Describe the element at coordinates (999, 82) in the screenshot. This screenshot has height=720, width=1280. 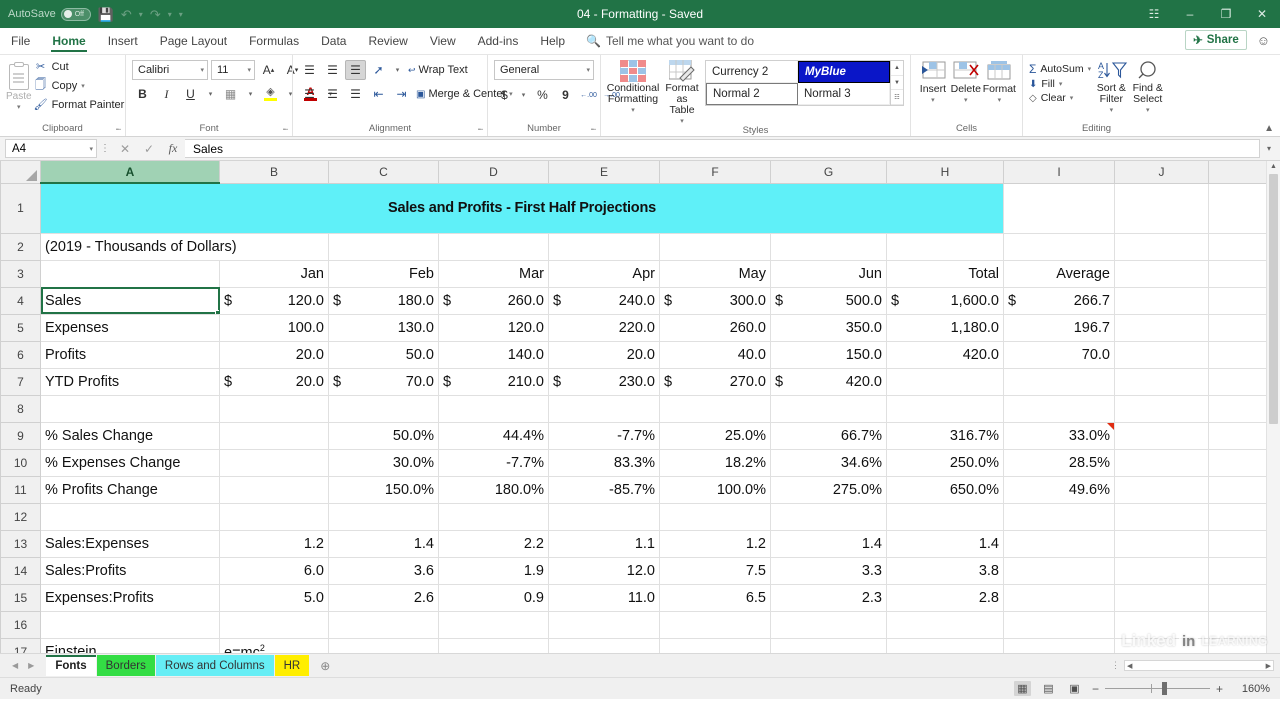
I see `format-cells-button: Format ▾` at that location.